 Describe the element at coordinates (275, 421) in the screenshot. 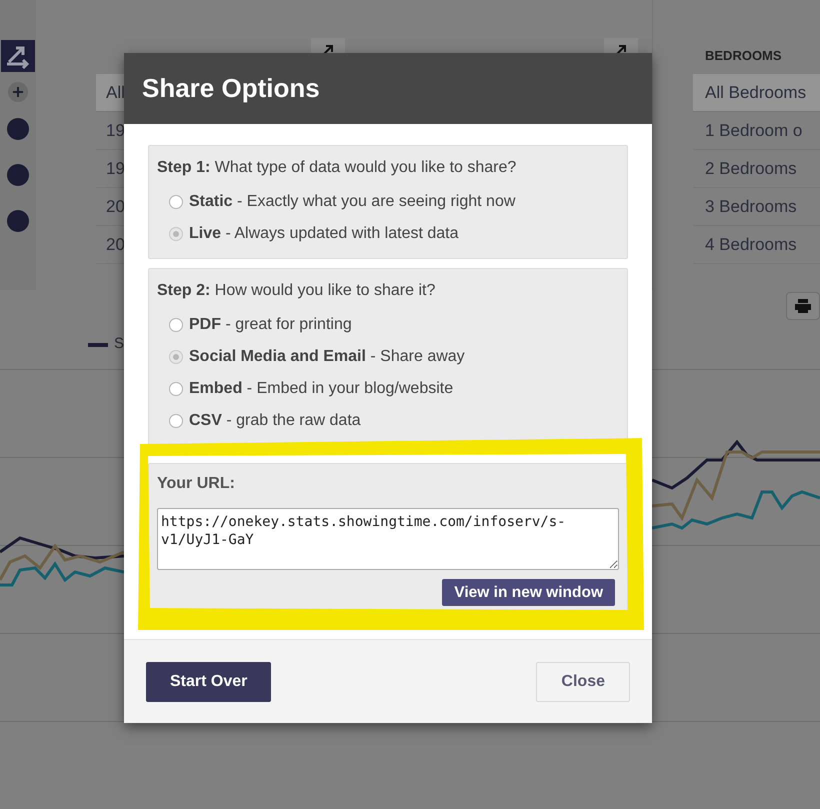

I see `option-label: CSV - grab the raw data` at that location.